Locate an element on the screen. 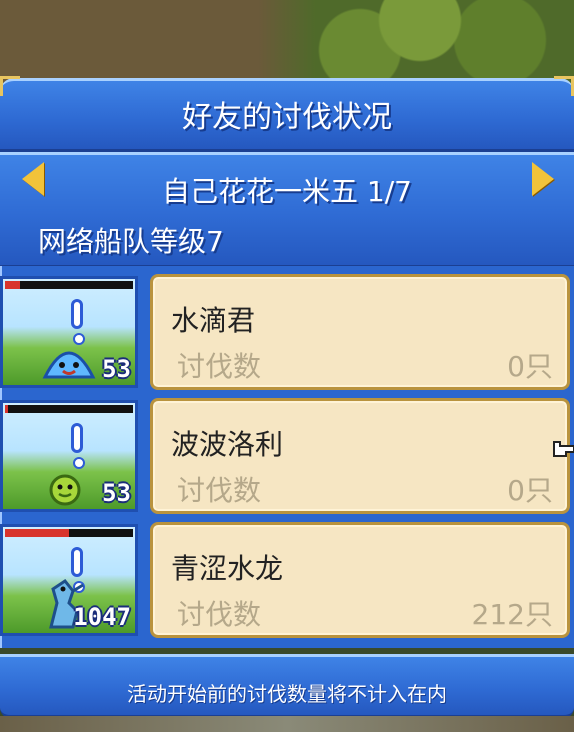 This screenshot has width=574, height=732. blue-slime-icon is located at coordinates (69, 365).